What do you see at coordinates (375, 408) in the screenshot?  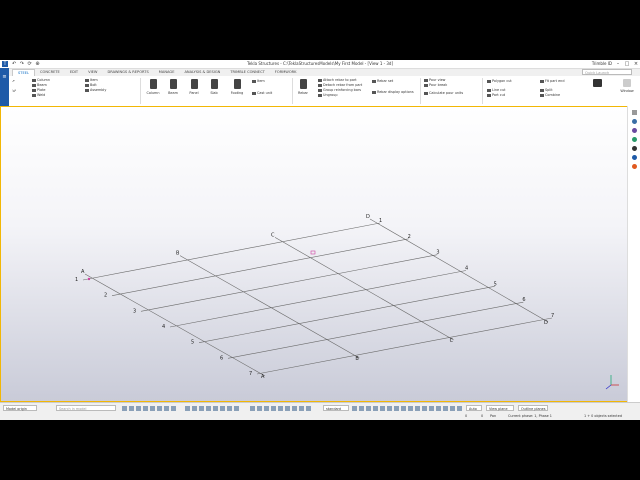 I see `visibility-icon` at bounding box center [375, 408].